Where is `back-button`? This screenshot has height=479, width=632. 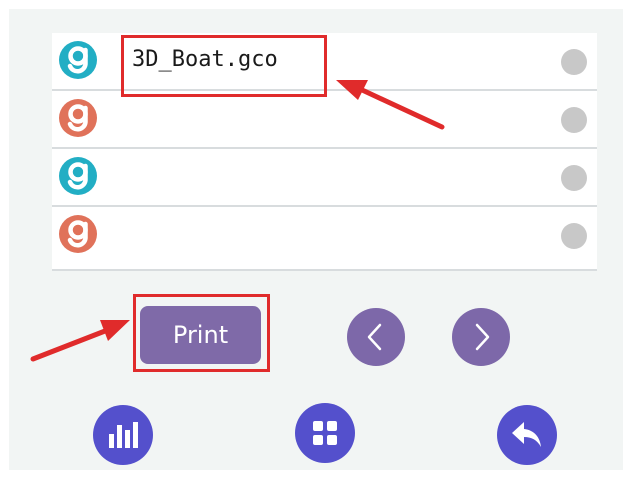 back-button is located at coordinates (527, 435).